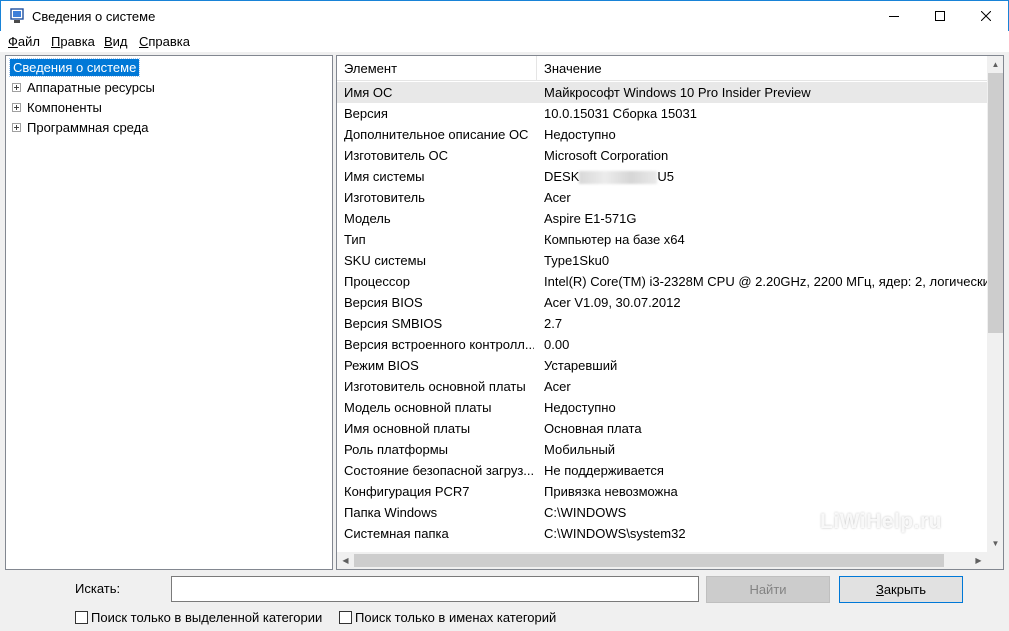 The image size is (1009, 631). I want to click on scroll-corner, so click(995, 560).